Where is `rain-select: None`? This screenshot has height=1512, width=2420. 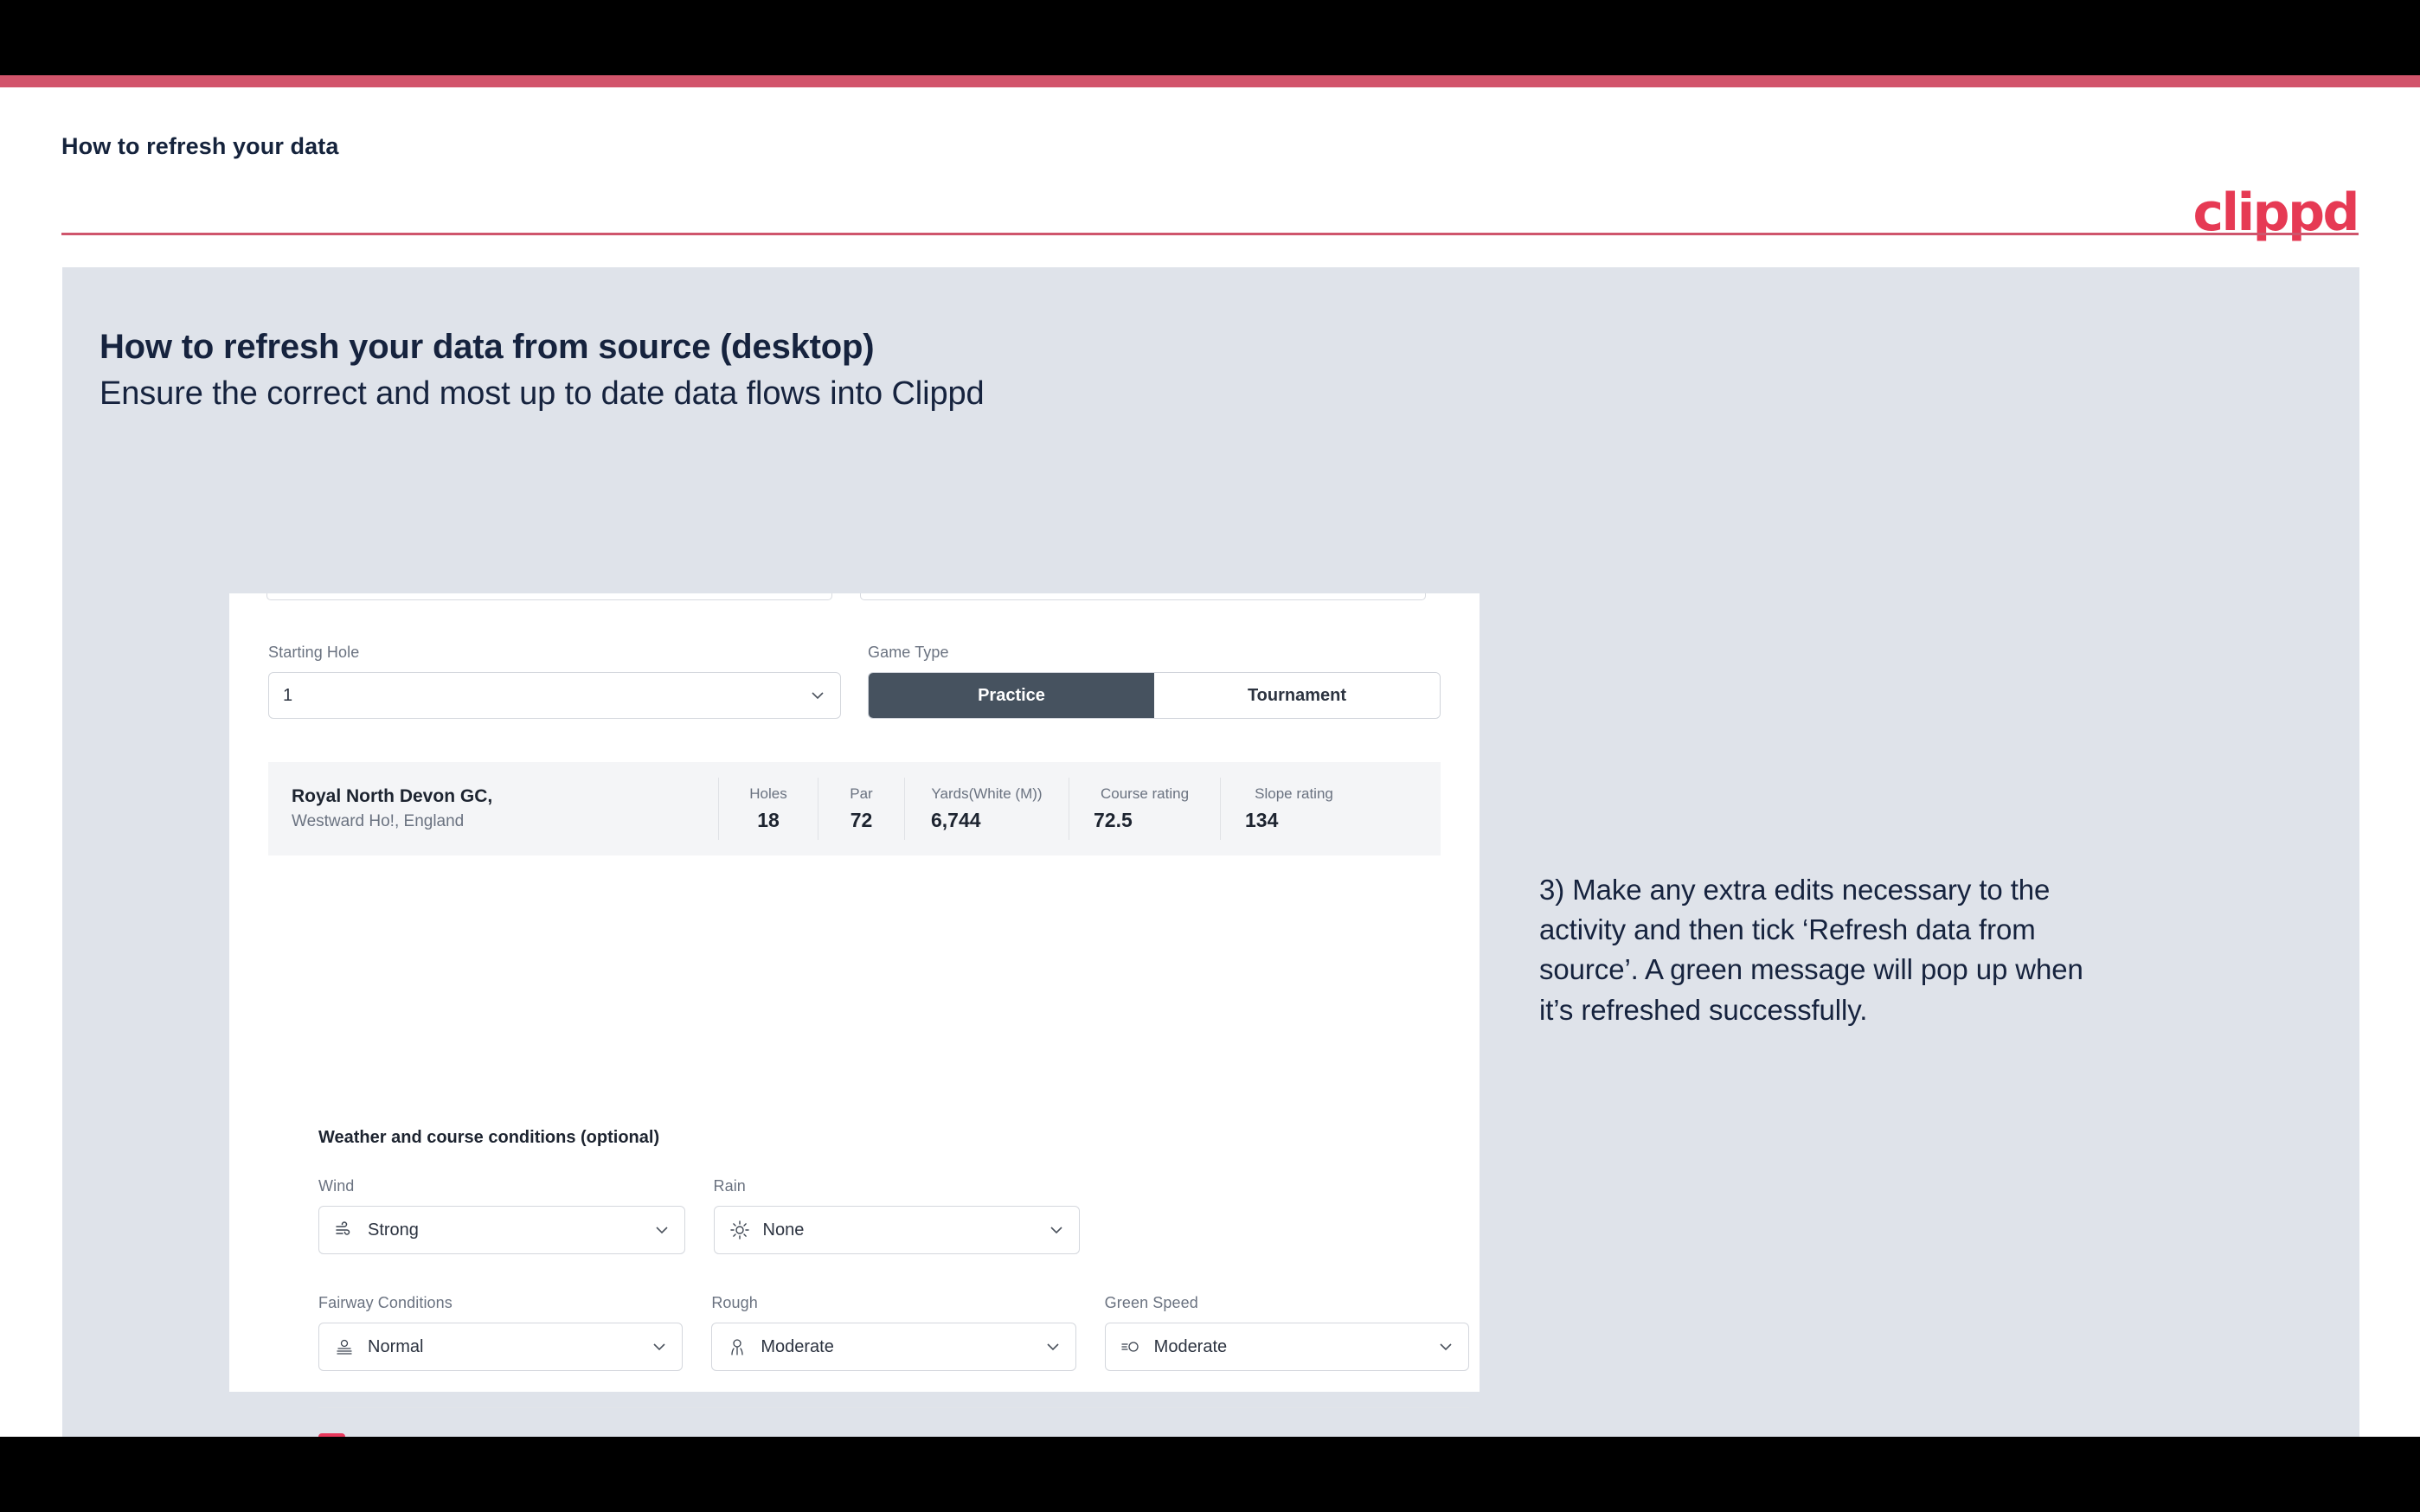 rain-select: None is located at coordinates (896, 1230).